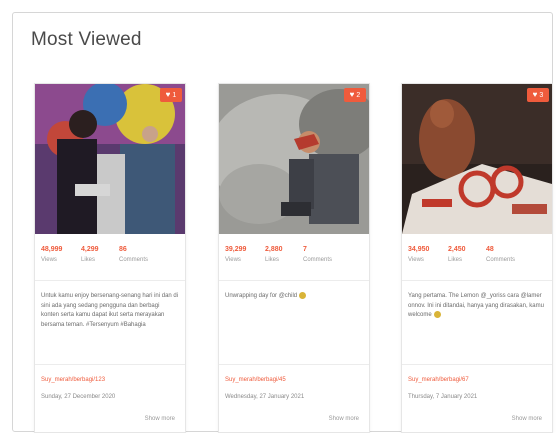 Image resolution: width=557 pixels, height=433 pixels. What do you see at coordinates (235, 254) in the screenshot?
I see `stat-views: 39,299 Views` at bounding box center [235, 254].